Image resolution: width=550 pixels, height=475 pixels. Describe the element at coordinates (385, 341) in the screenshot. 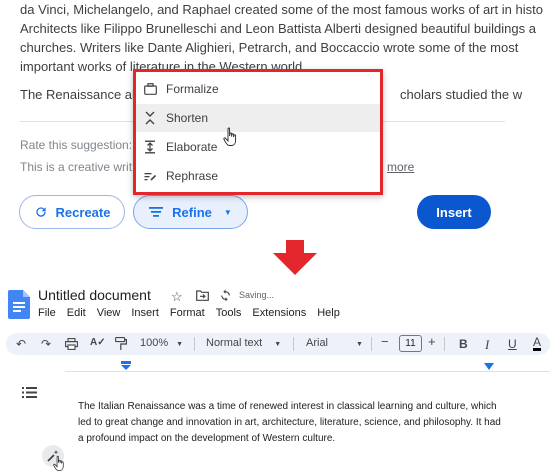

I see `decrease-font-size-icon: −` at that location.